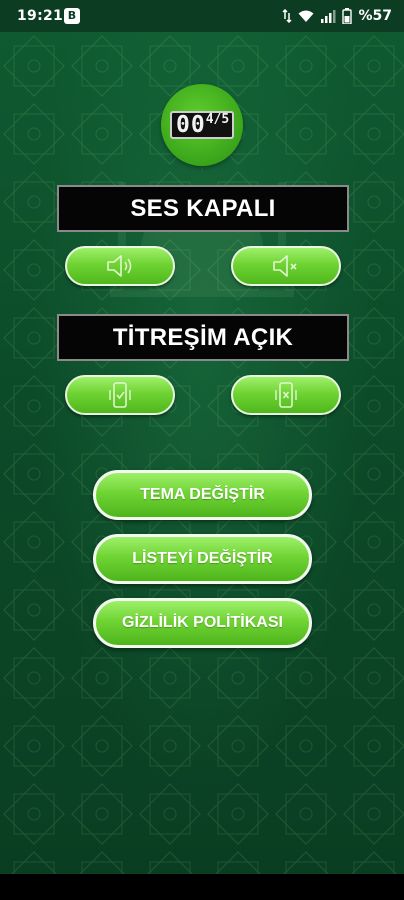 Image resolution: width=404 pixels, height=900 pixels. I want to click on counter-digits: 00, so click(191, 125).